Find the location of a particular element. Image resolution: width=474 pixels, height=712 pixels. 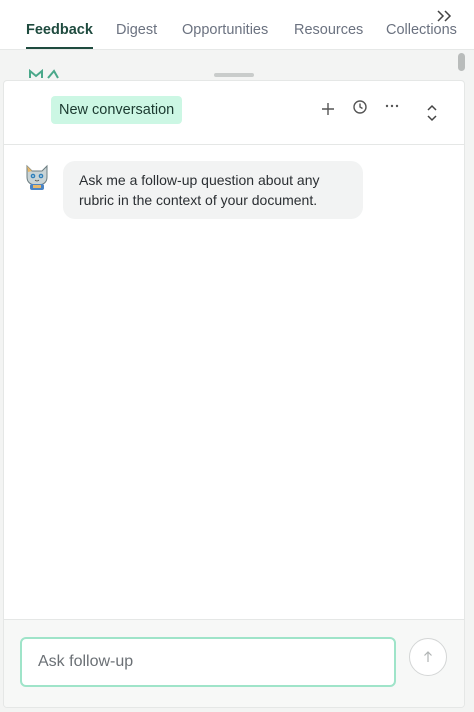

tab-digest: Digest is located at coordinates (136, 30).